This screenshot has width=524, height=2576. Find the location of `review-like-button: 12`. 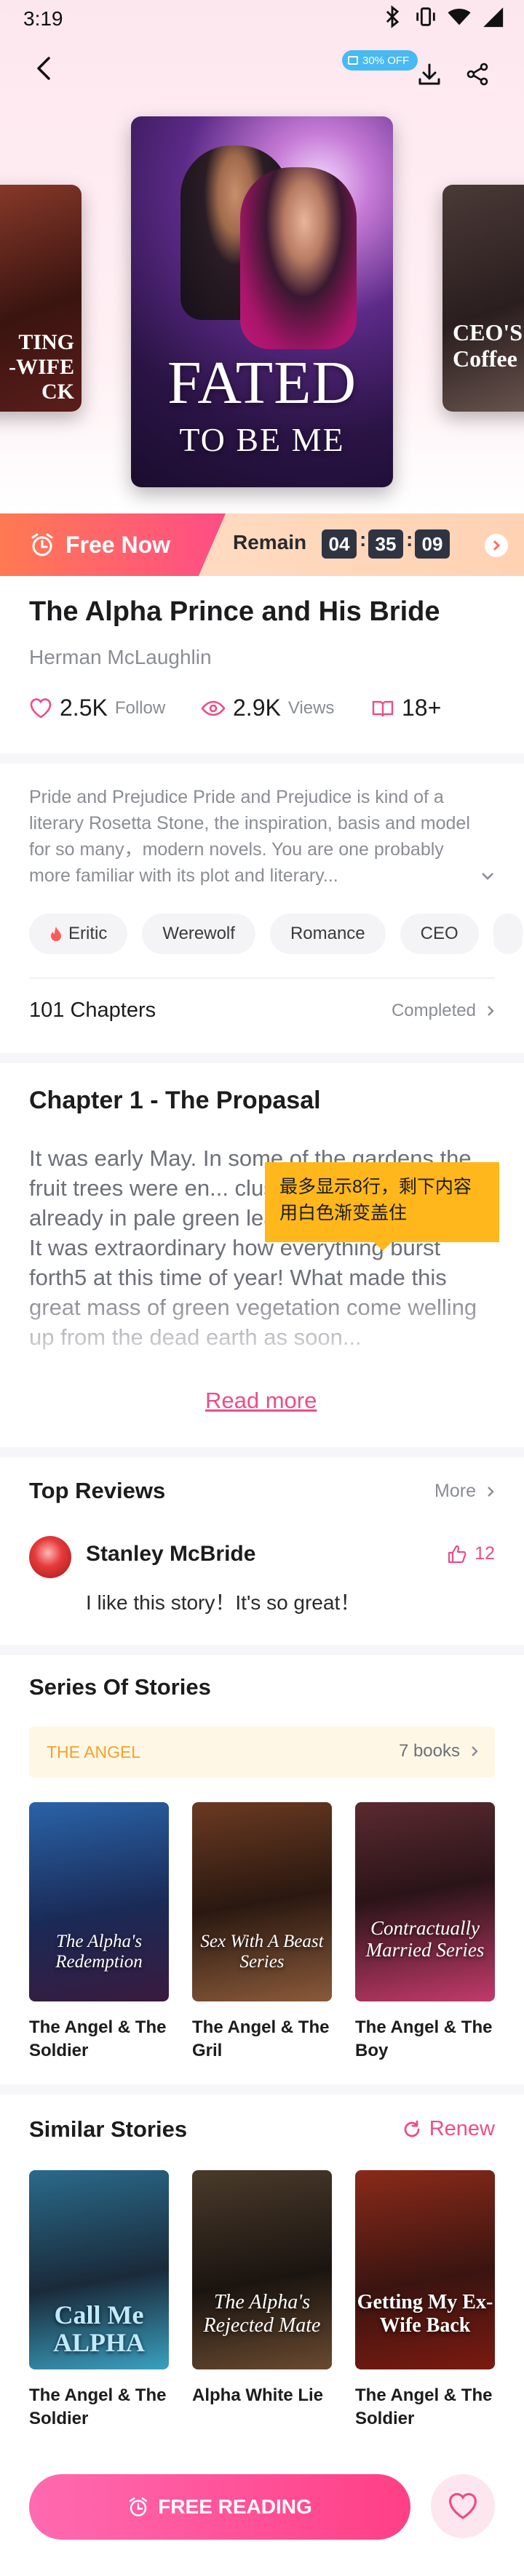

review-like-button: 12 is located at coordinates (471, 1553).